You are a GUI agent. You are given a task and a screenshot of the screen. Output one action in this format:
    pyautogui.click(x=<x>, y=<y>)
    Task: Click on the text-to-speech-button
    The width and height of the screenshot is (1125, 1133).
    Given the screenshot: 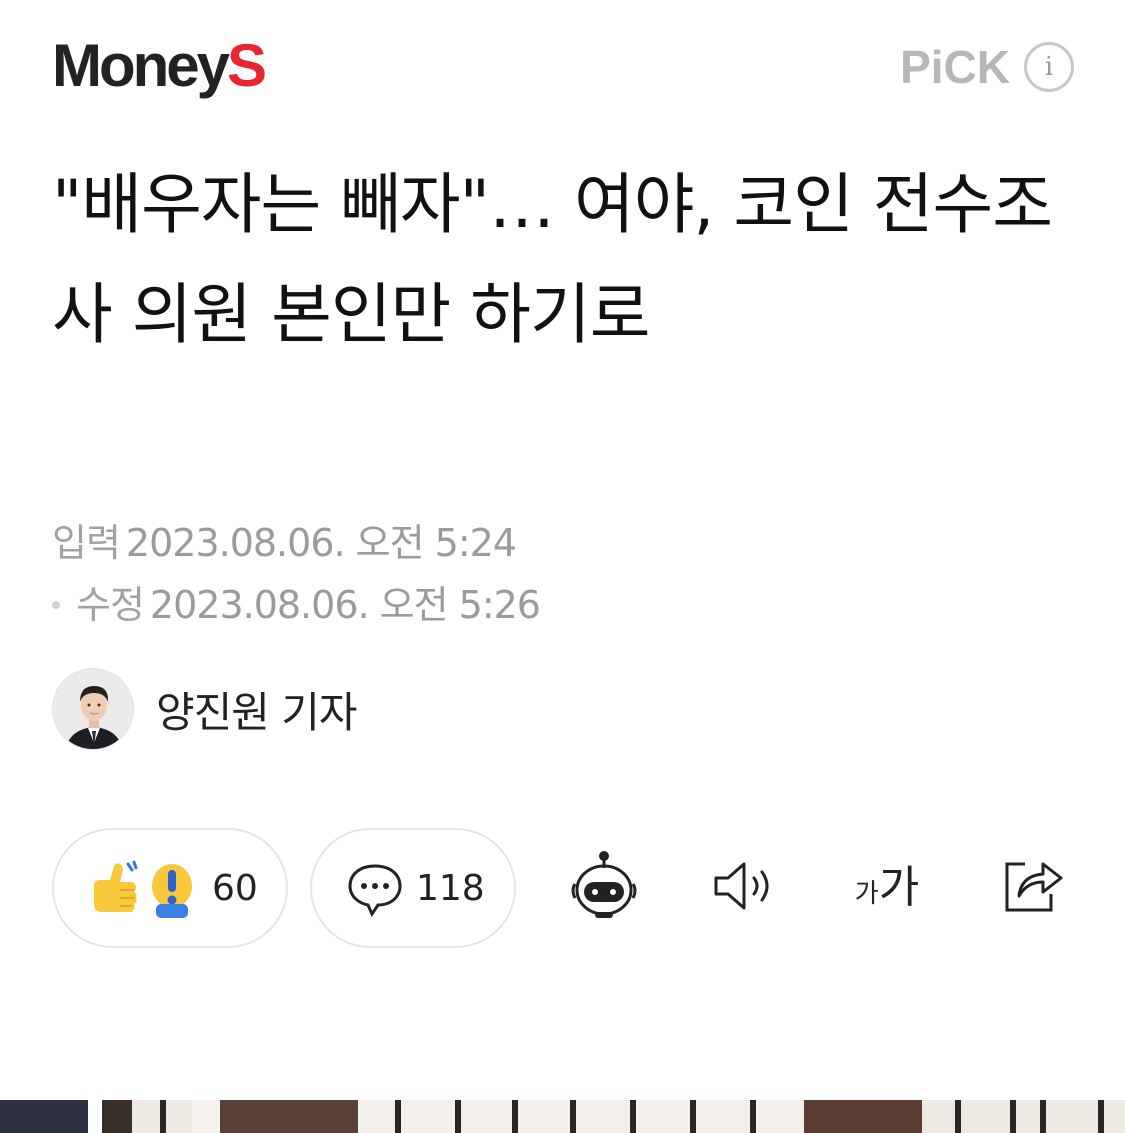 What is the action you would take?
    pyautogui.click(x=744, y=888)
    